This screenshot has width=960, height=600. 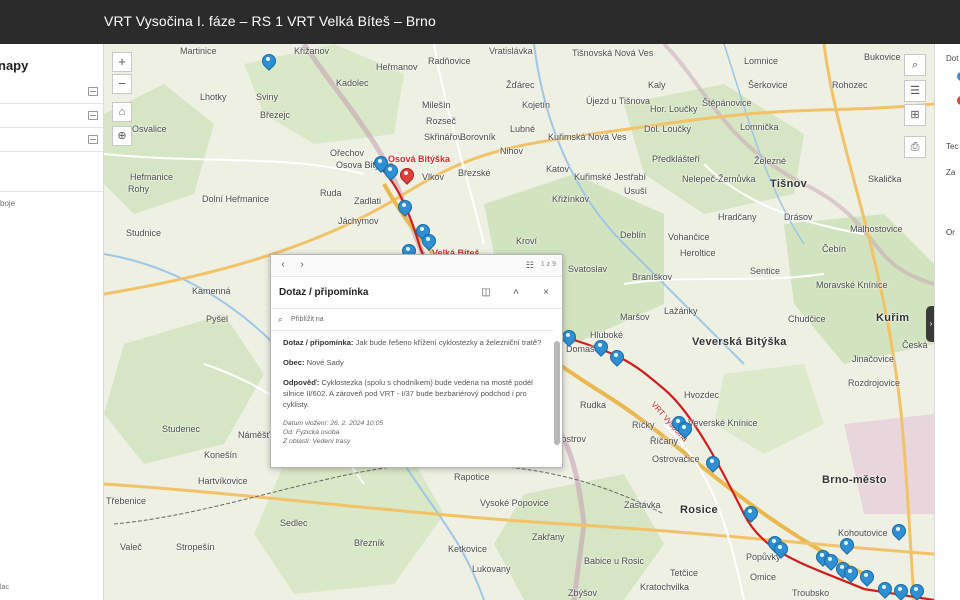 What do you see at coordinates (583, 593) in the screenshot?
I see `map-place-label: Zbýšov` at bounding box center [583, 593].